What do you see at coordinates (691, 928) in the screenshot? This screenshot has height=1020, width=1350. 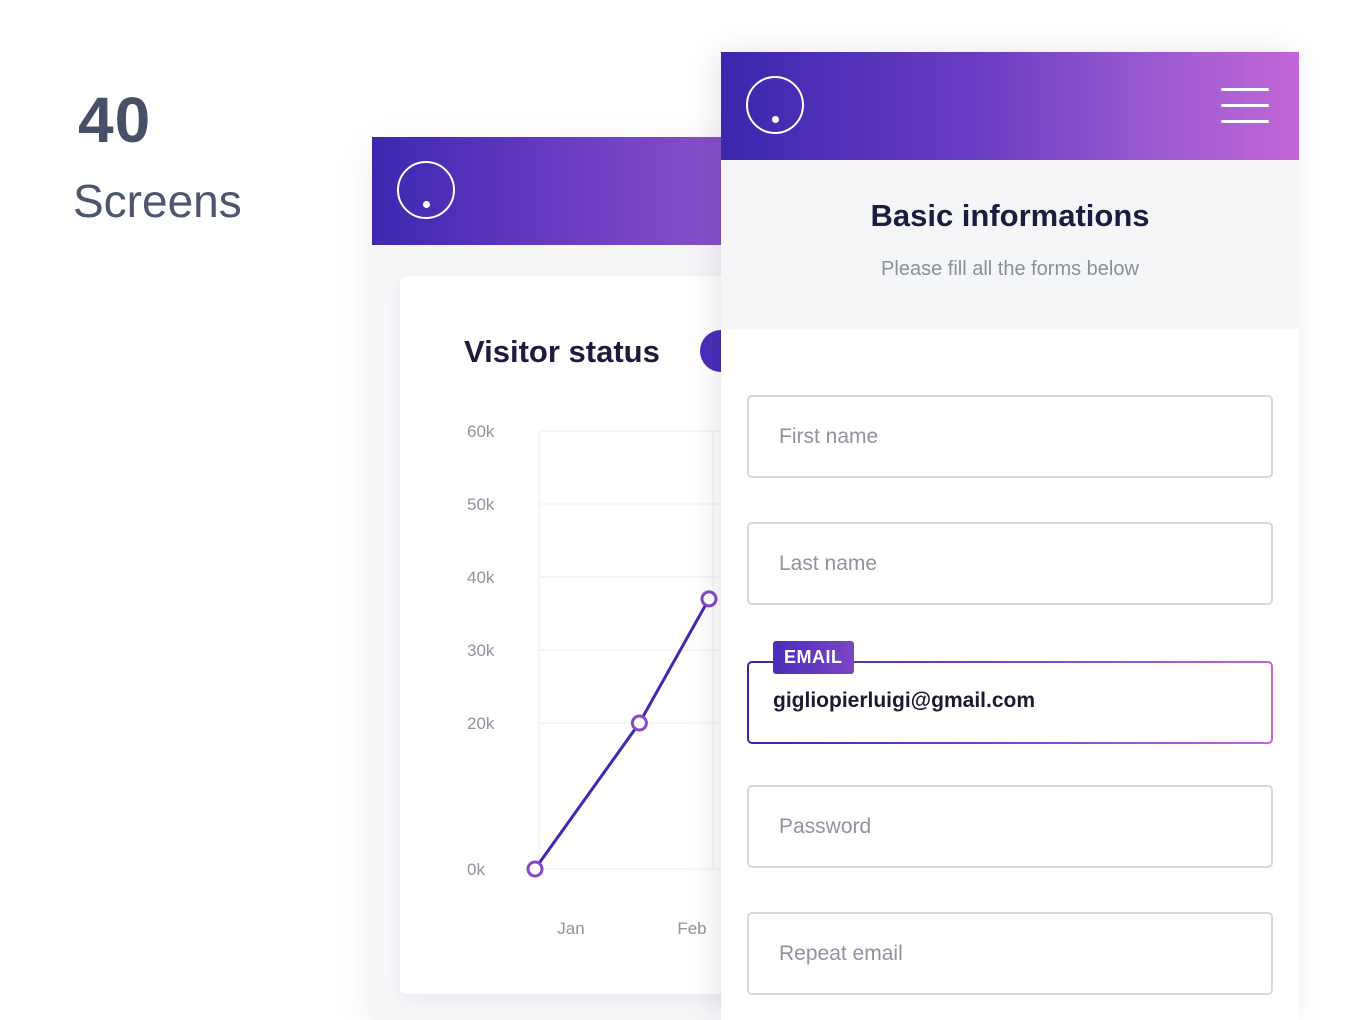 I see `x-tick-label: Feb` at bounding box center [691, 928].